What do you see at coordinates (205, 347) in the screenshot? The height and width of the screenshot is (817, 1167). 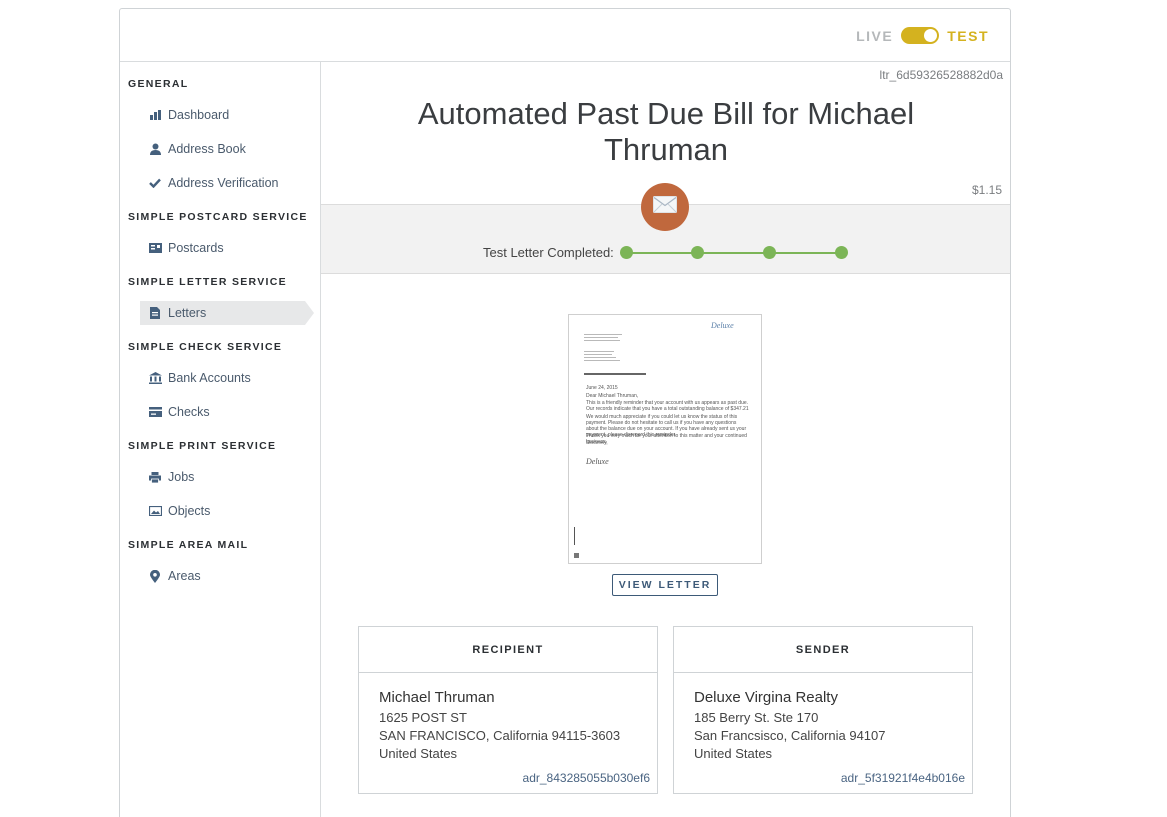 I see `section-check: SIMPLE CHECK SERVICE` at bounding box center [205, 347].